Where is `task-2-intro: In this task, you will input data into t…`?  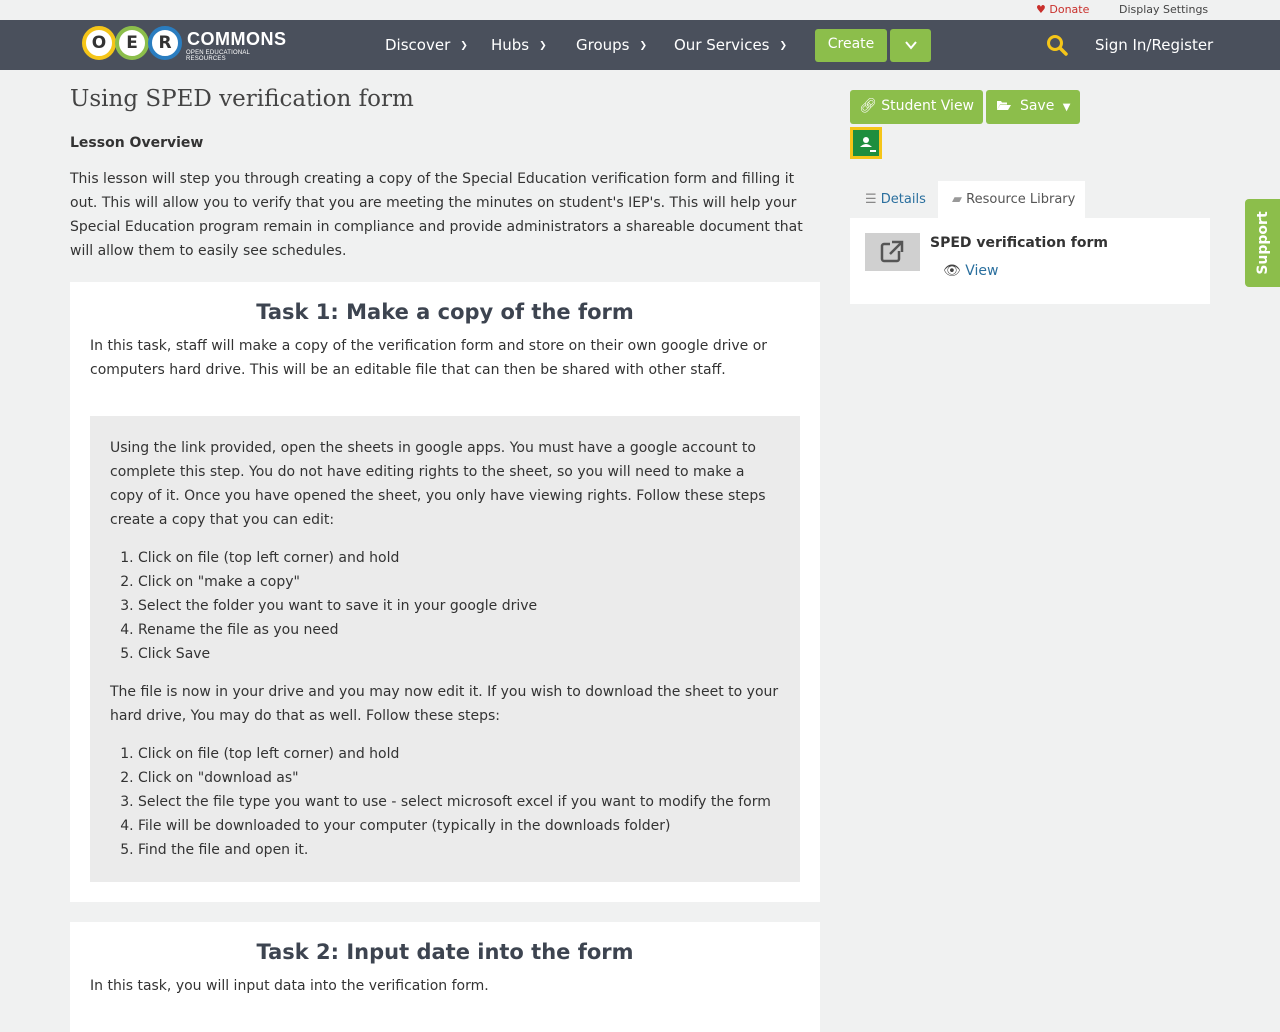 task-2-intro: In this task, you will input data into t… is located at coordinates (289, 986).